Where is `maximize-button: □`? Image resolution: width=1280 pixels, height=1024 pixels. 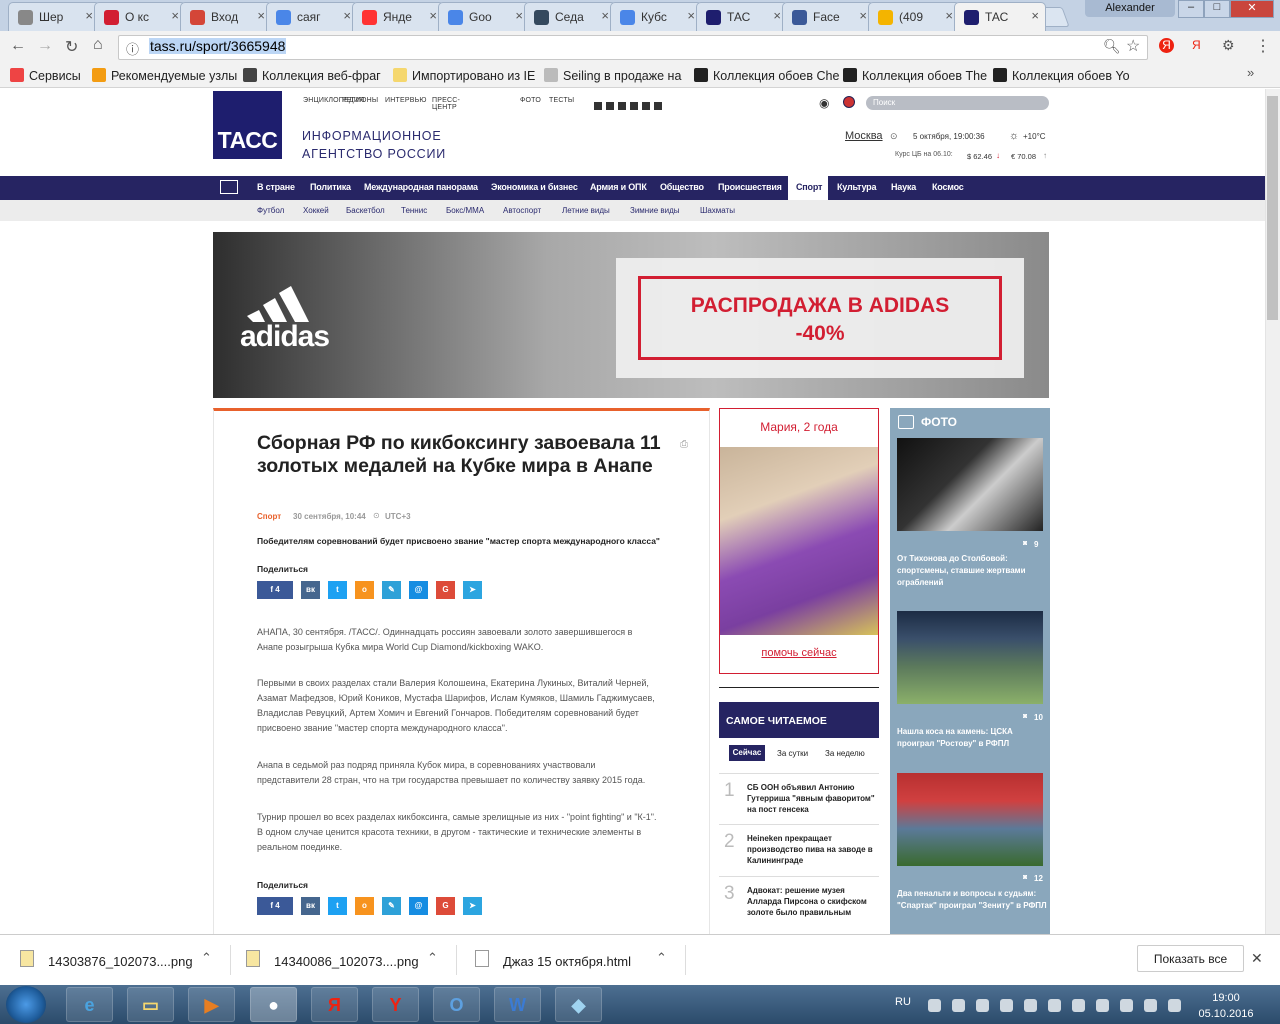
maximize-button: □ is located at coordinates (1217, 9).